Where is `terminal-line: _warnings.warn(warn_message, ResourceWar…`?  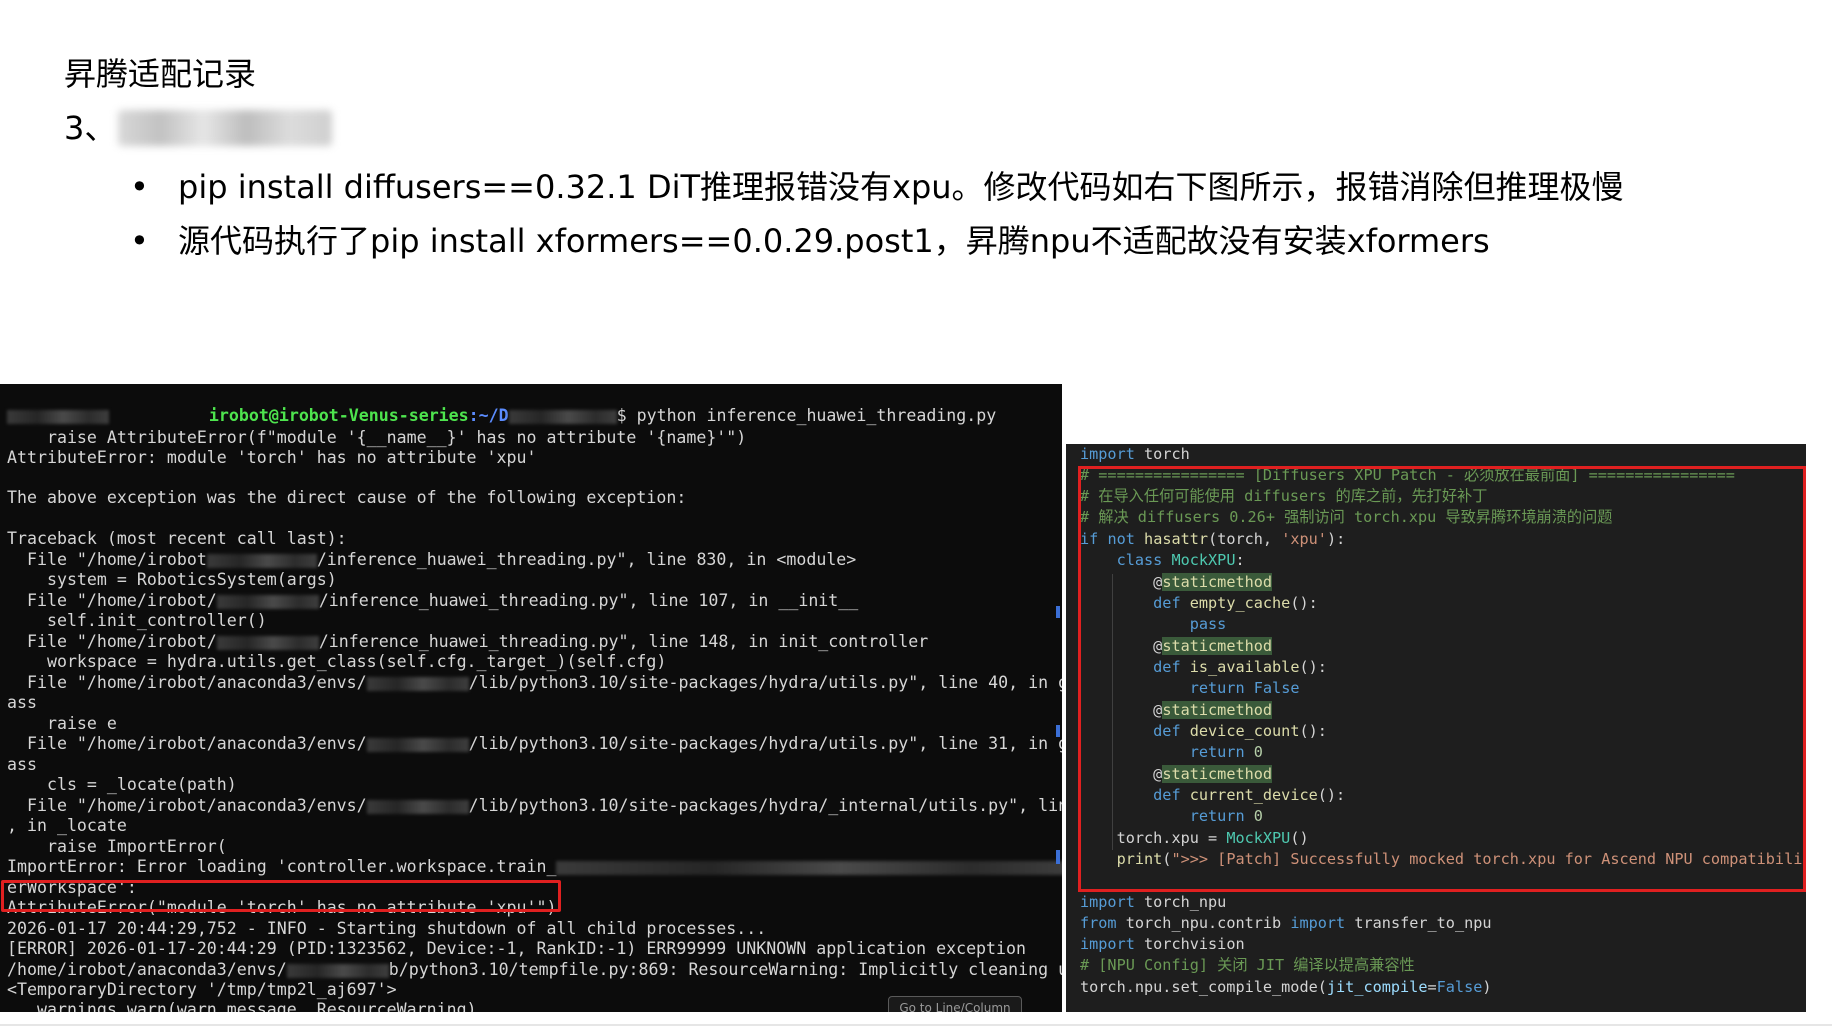
terminal-line: _warnings.warn(warn_message, ResourceWar… is located at coordinates (242, 1006).